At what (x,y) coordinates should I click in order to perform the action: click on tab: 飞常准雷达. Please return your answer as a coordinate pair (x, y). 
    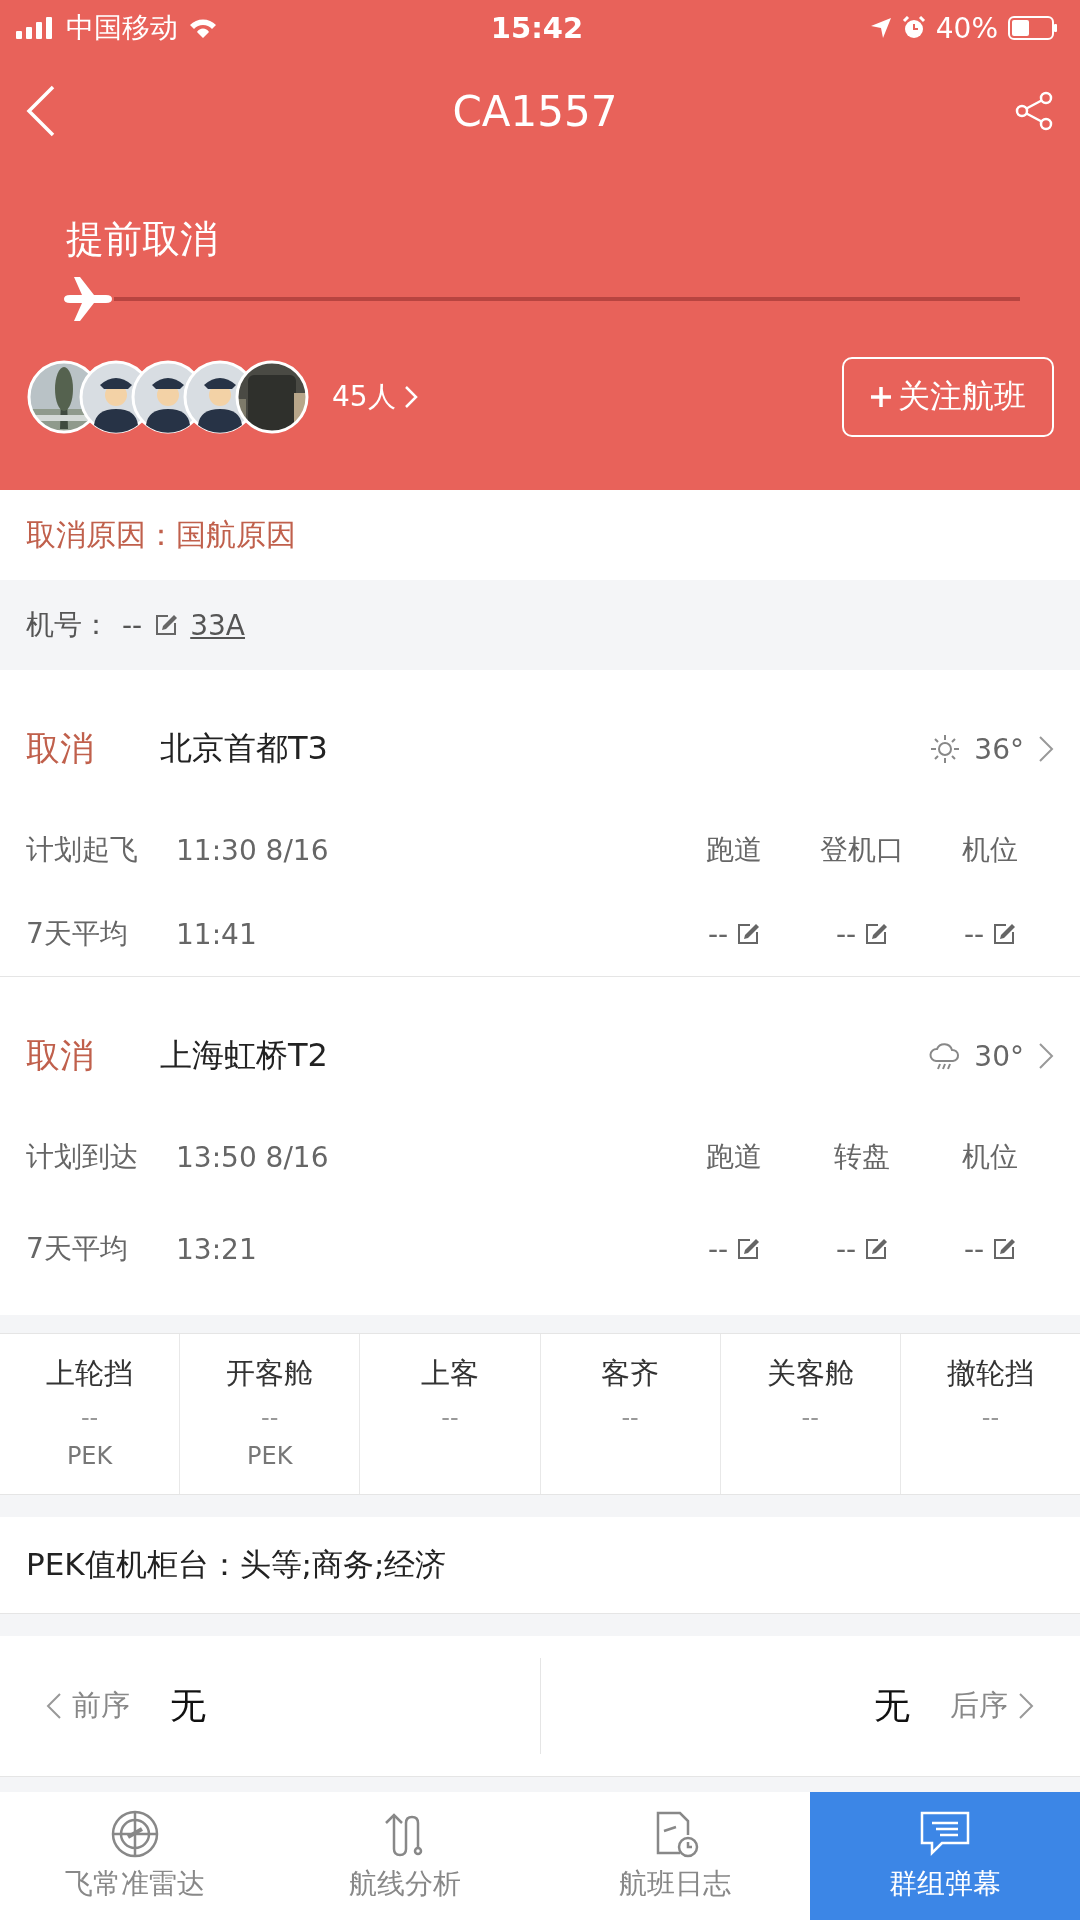
    Looking at the image, I should click on (135, 1856).